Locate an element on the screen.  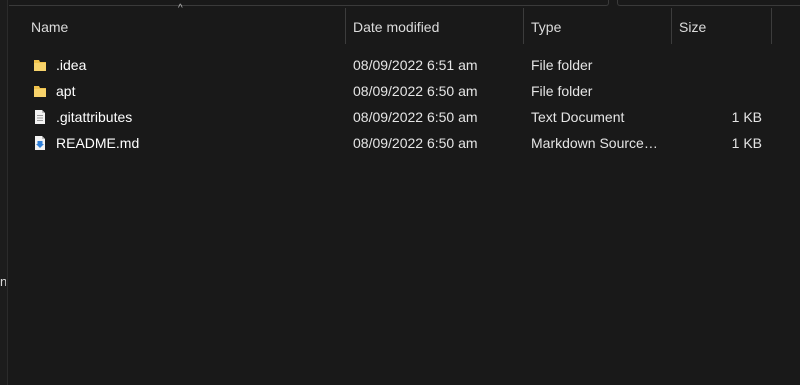
column-header-size: Size is located at coordinates (722, 26).